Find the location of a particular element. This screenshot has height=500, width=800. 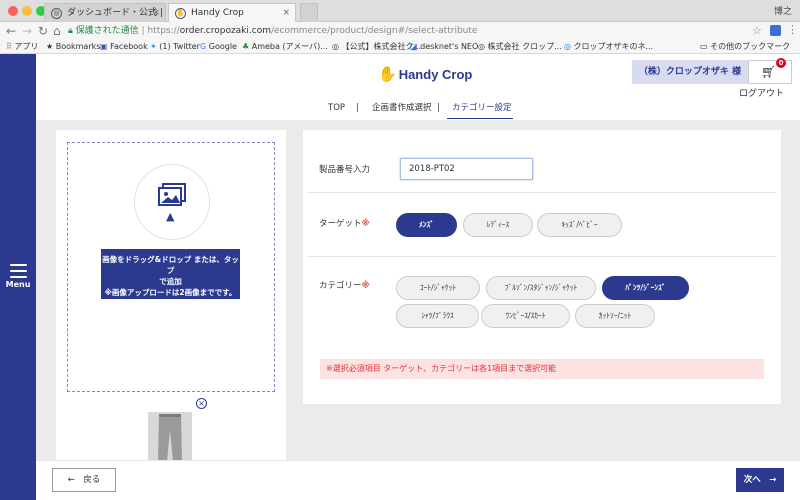

browser-tab-bar: ◎ ダッシュボード・公式 | 株式会社 × ✋ Handy Crop × 博之 is located at coordinates (400, 11).